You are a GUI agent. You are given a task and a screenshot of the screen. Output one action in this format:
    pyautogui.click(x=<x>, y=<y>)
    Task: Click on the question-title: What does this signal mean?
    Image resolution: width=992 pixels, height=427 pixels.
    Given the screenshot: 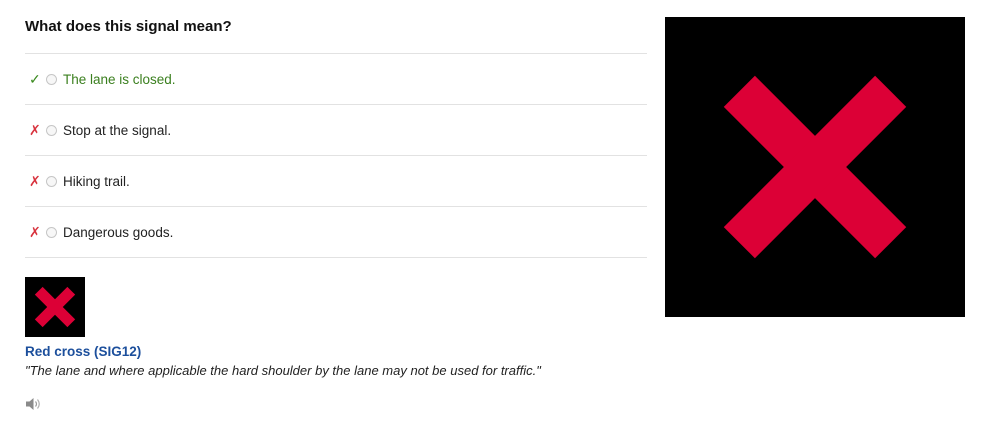 What is the action you would take?
    pyautogui.click(x=336, y=36)
    